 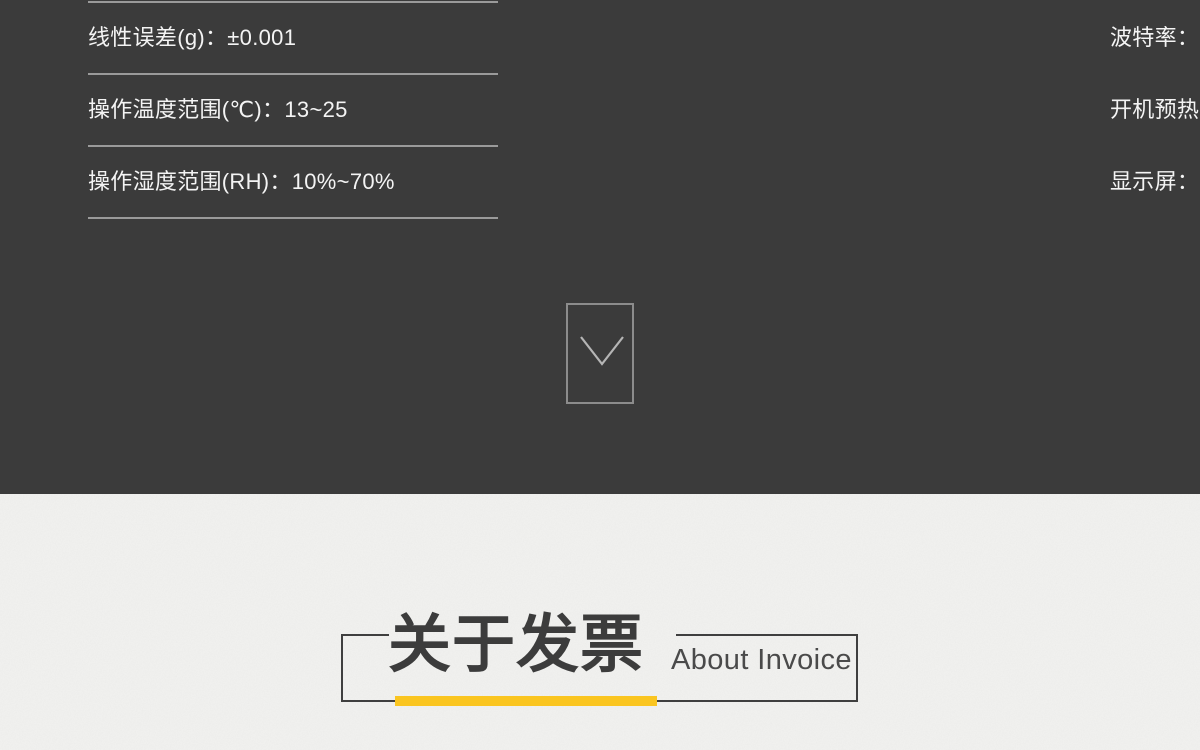 What do you see at coordinates (602, 351) in the screenshot?
I see `chevron-down-icon` at bounding box center [602, 351].